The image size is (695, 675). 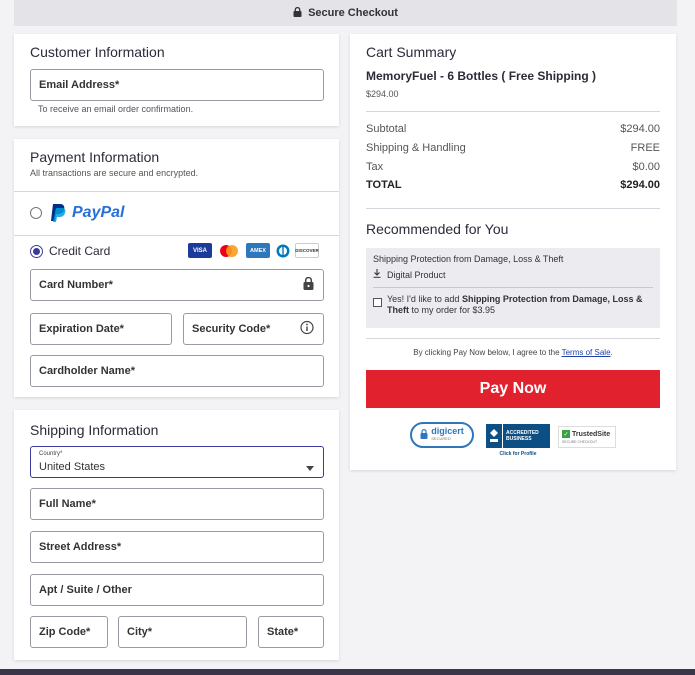 I want to click on trustedsite-badge: ✓ TrustedSite SECURE CHECKOUT, so click(x=587, y=437).